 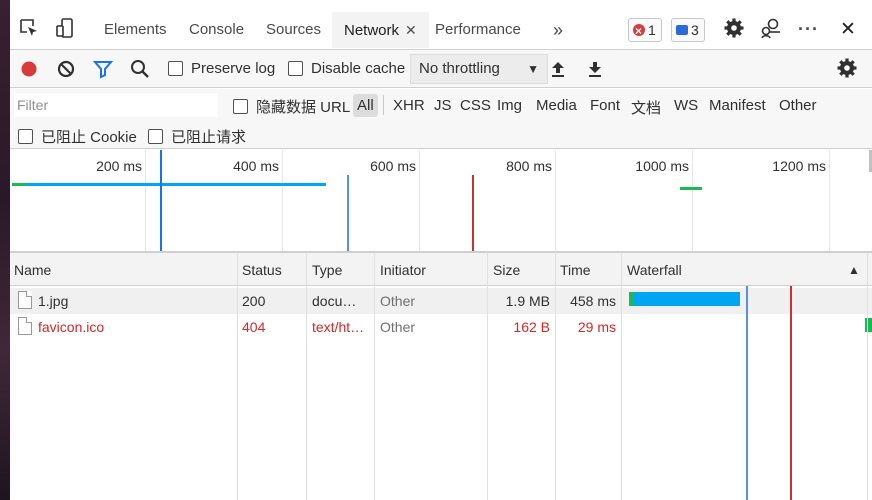 What do you see at coordinates (527, 301) in the screenshot?
I see `request-size: 1.9 MB` at bounding box center [527, 301].